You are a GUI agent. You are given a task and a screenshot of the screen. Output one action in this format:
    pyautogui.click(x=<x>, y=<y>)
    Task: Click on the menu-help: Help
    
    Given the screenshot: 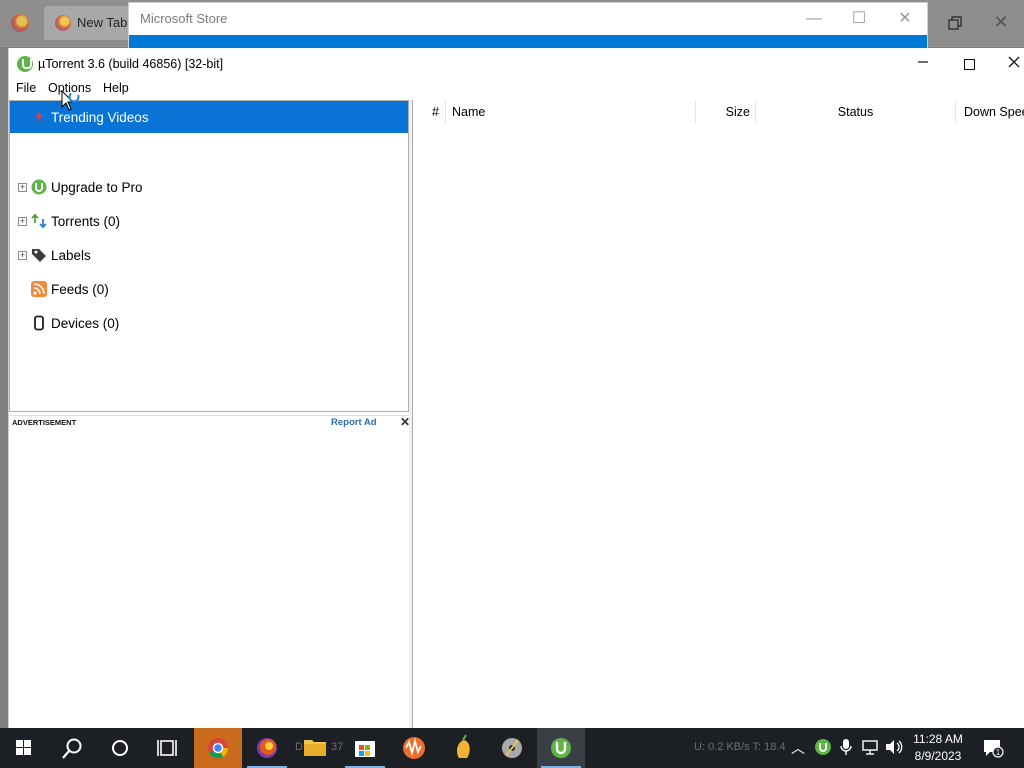 What is the action you would take?
    pyautogui.click(x=116, y=88)
    